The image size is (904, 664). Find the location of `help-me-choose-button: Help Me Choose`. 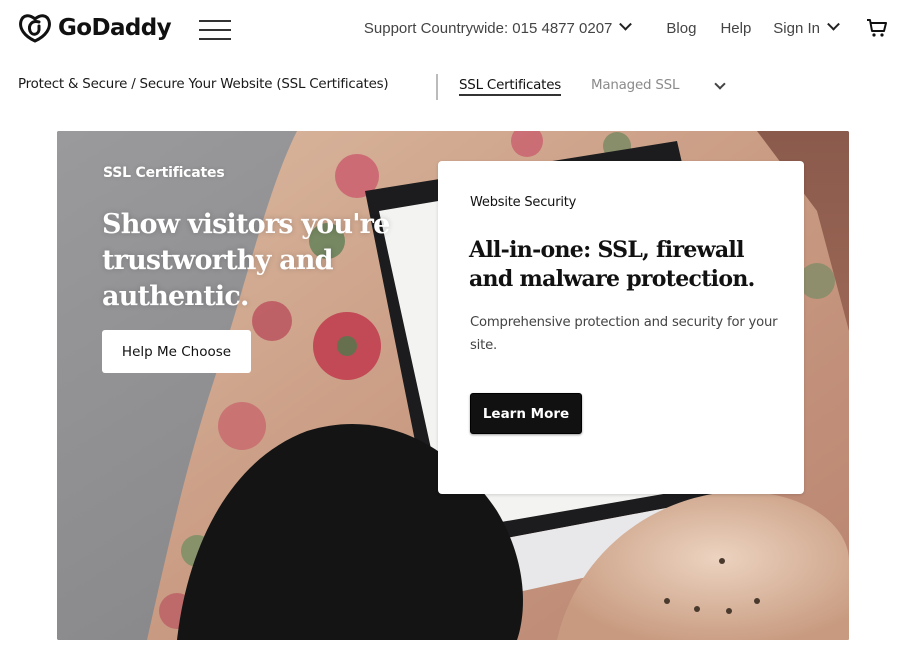

help-me-choose-button: Help Me Choose is located at coordinates (176, 351).